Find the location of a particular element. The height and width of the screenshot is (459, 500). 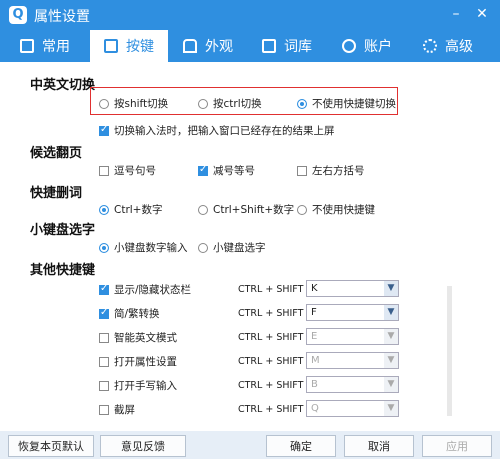

tab-label: 账户 is located at coordinates (378, 47).